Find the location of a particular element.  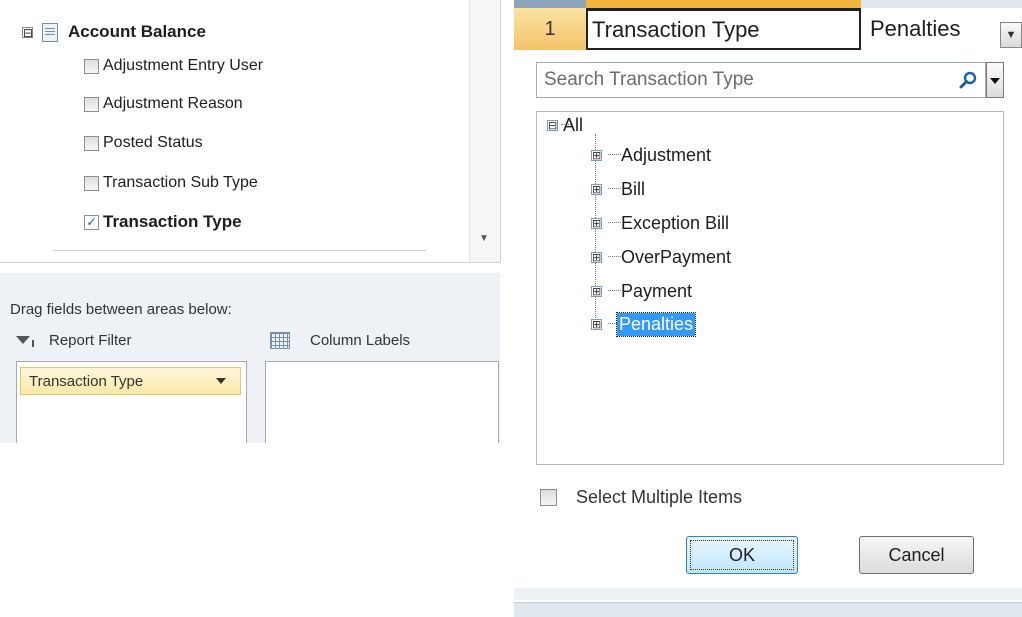

tree-node-adjustment: ⊞ Adjustment is located at coordinates (652, 155).